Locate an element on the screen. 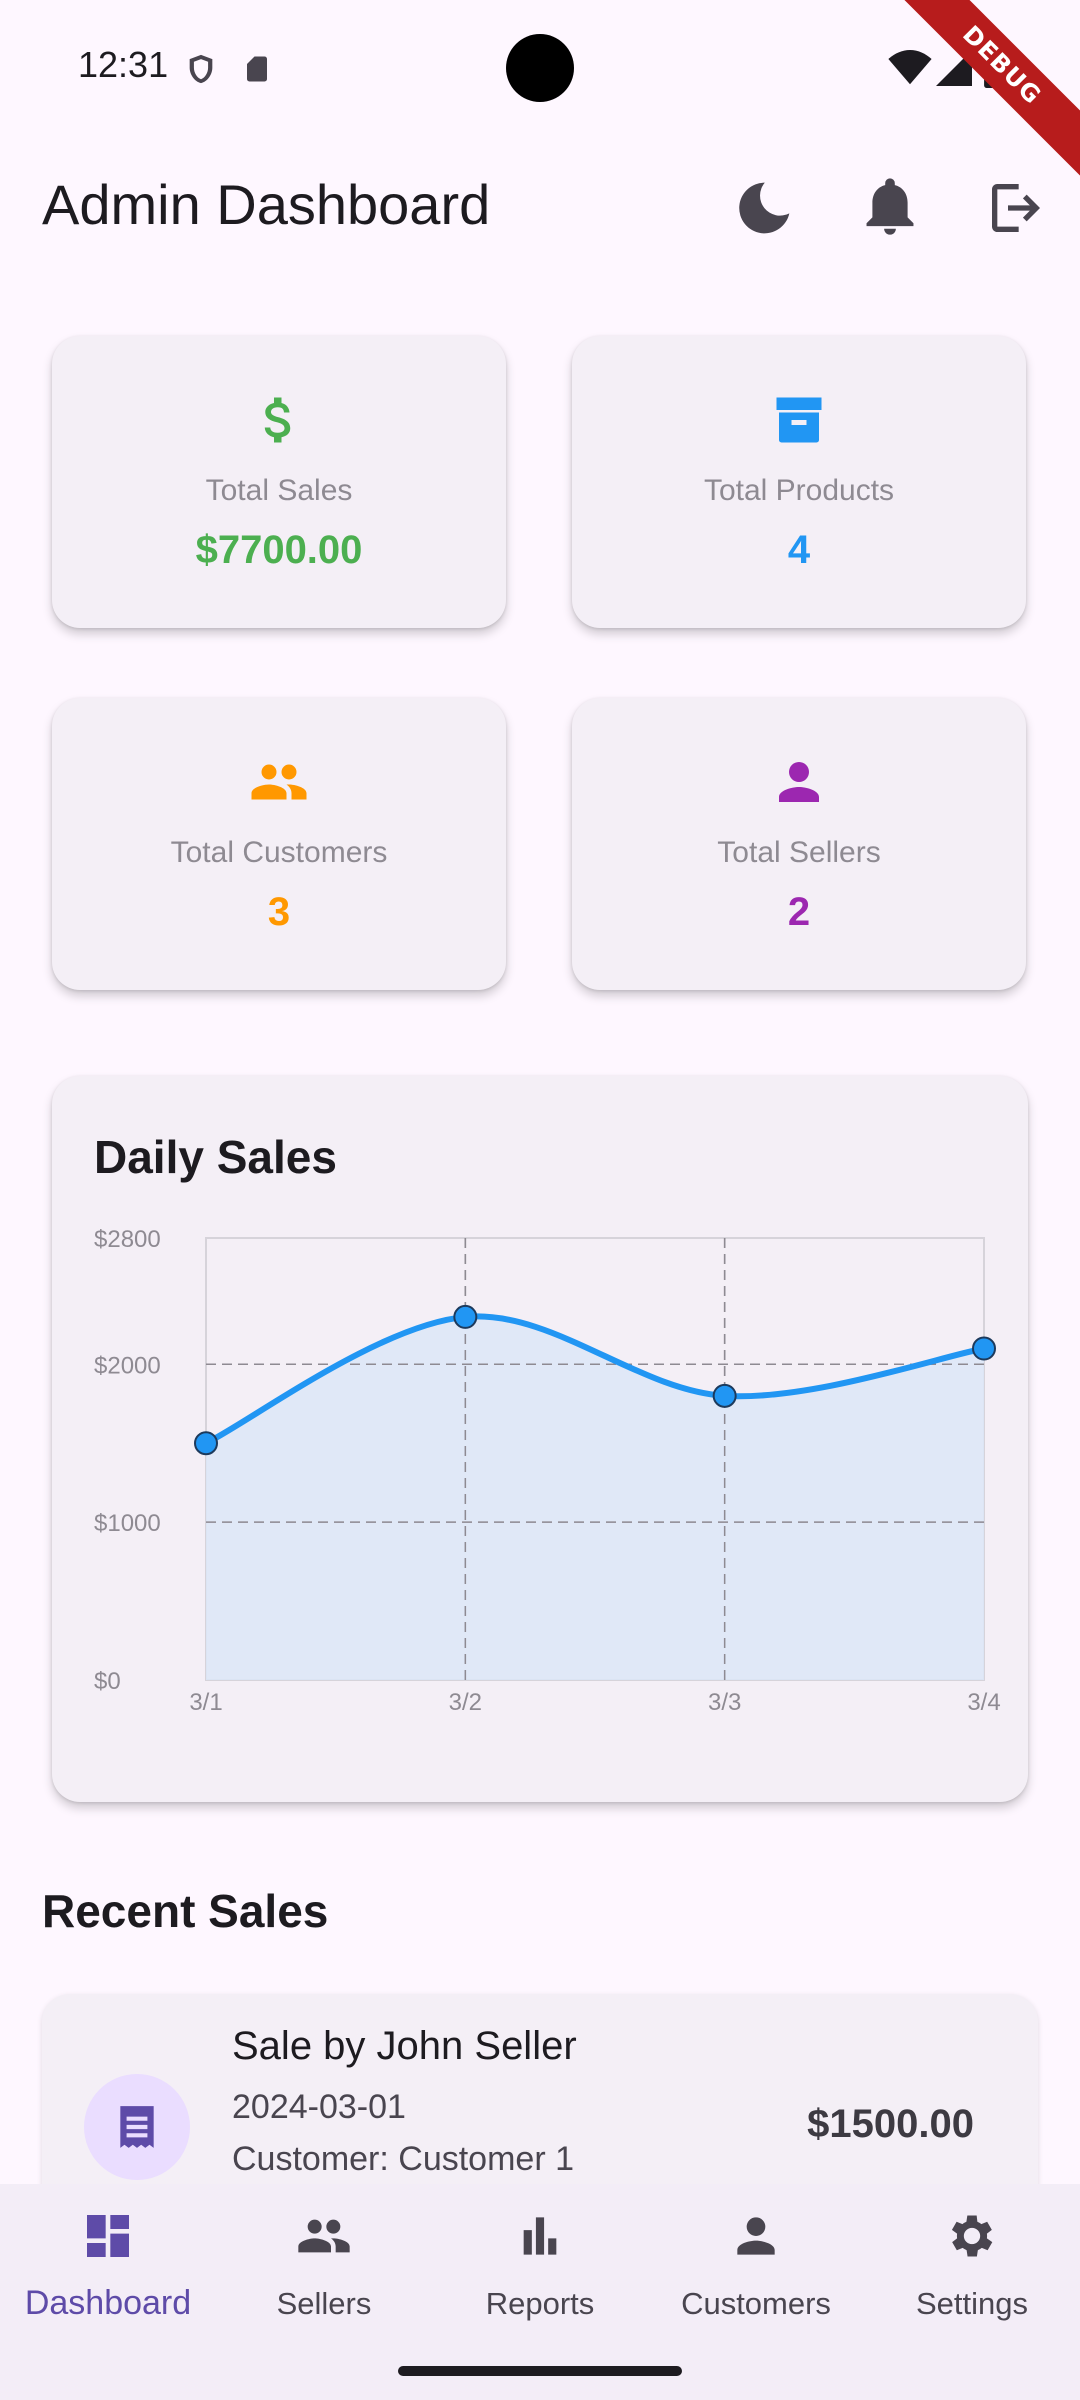  shield-icon is located at coordinates (201, 71).